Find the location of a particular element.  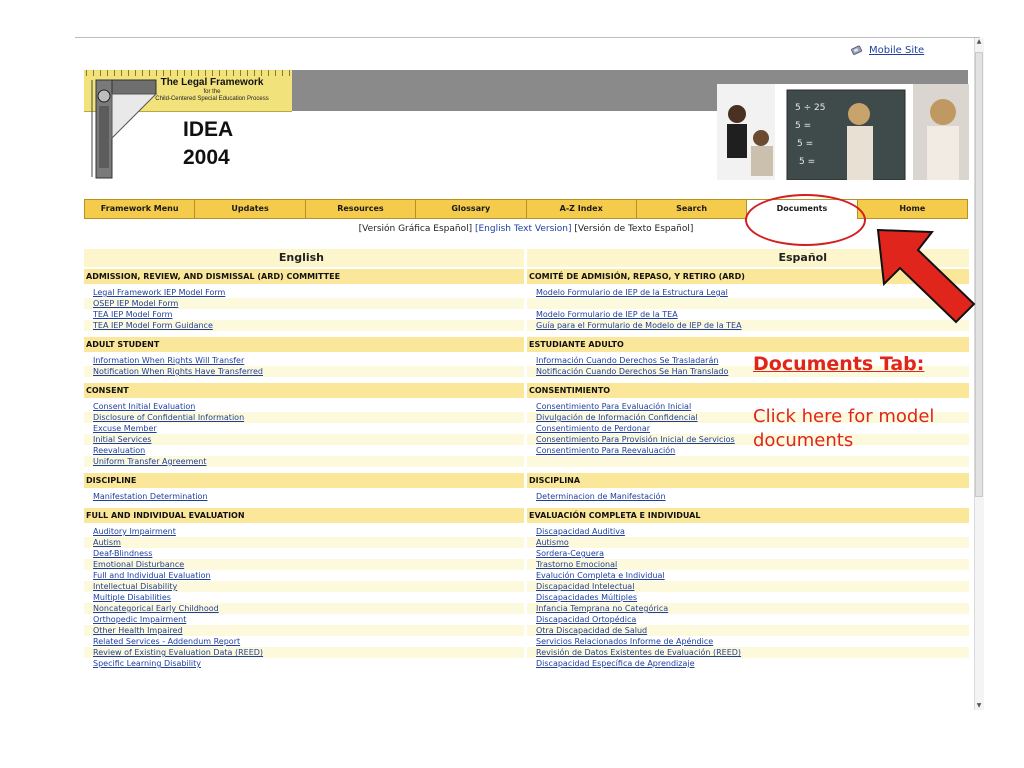

browser-top-strip is located at coordinates (527, 32).